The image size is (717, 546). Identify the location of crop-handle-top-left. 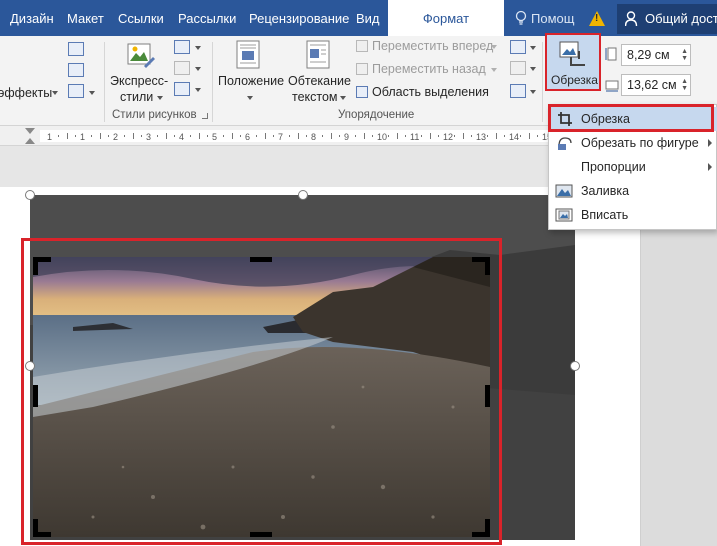
(42, 266).